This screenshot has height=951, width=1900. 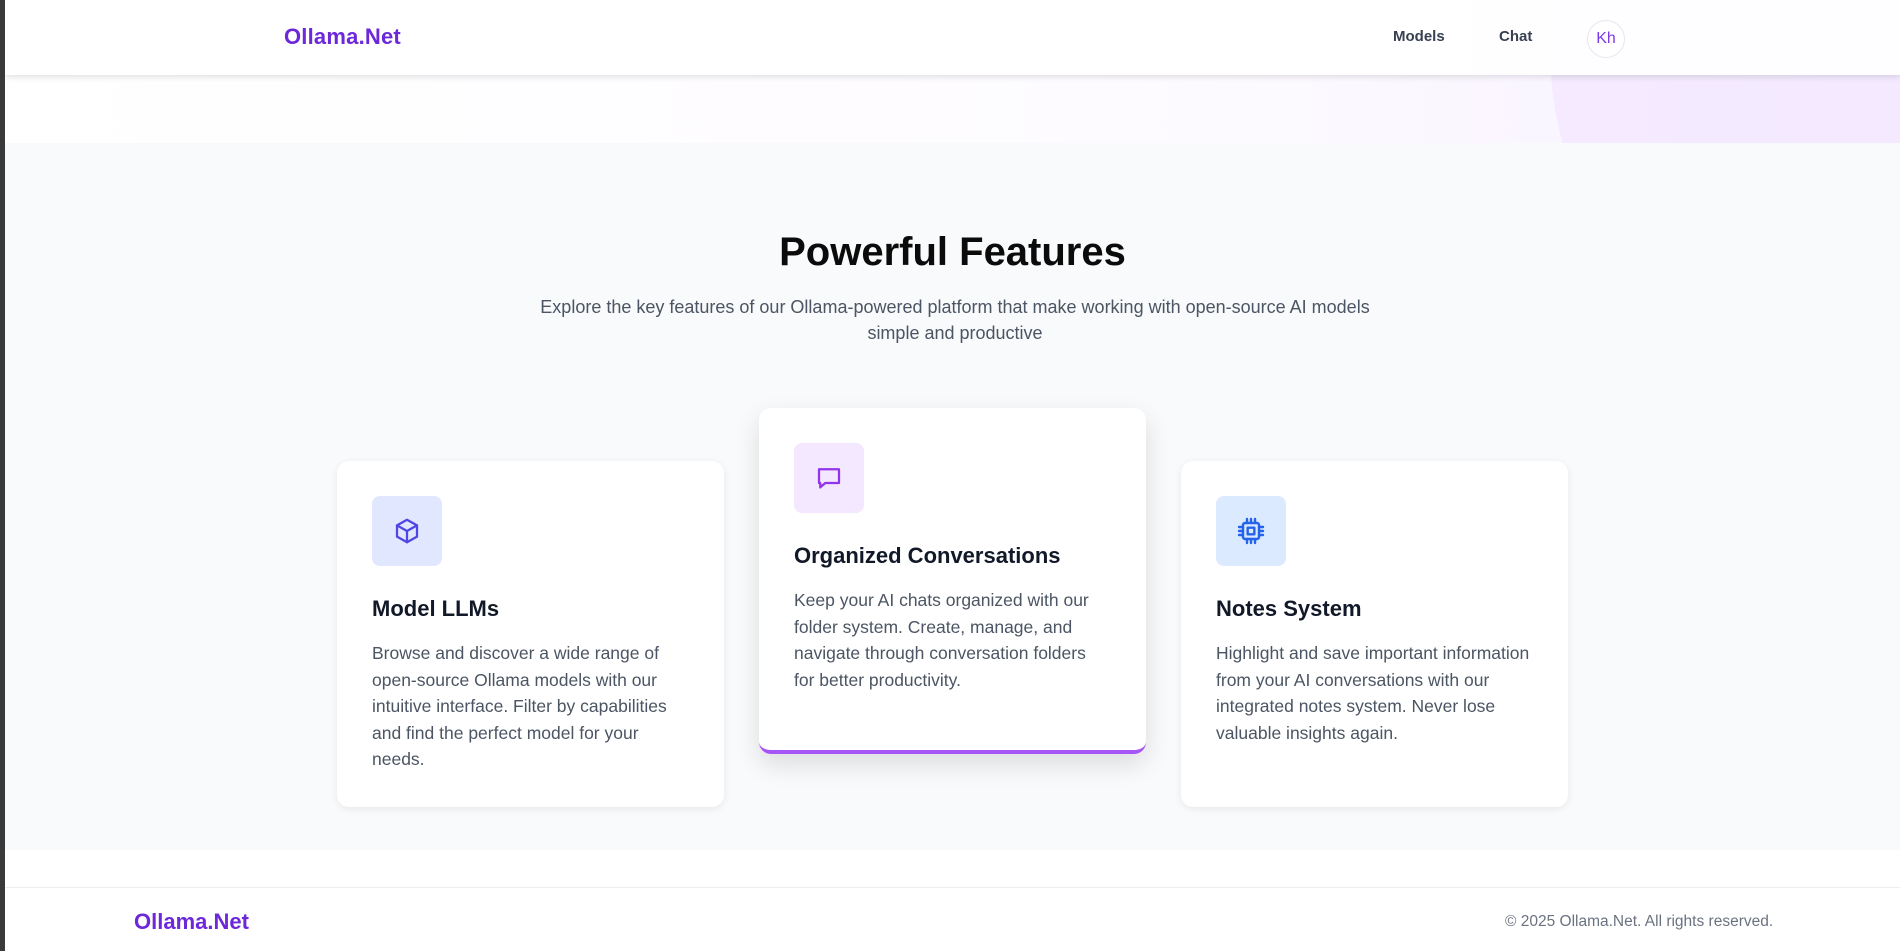 What do you see at coordinates (1251, 531) in the screenshot?
I see `cpu-chip-icon` at bounding box center [1251, 531].